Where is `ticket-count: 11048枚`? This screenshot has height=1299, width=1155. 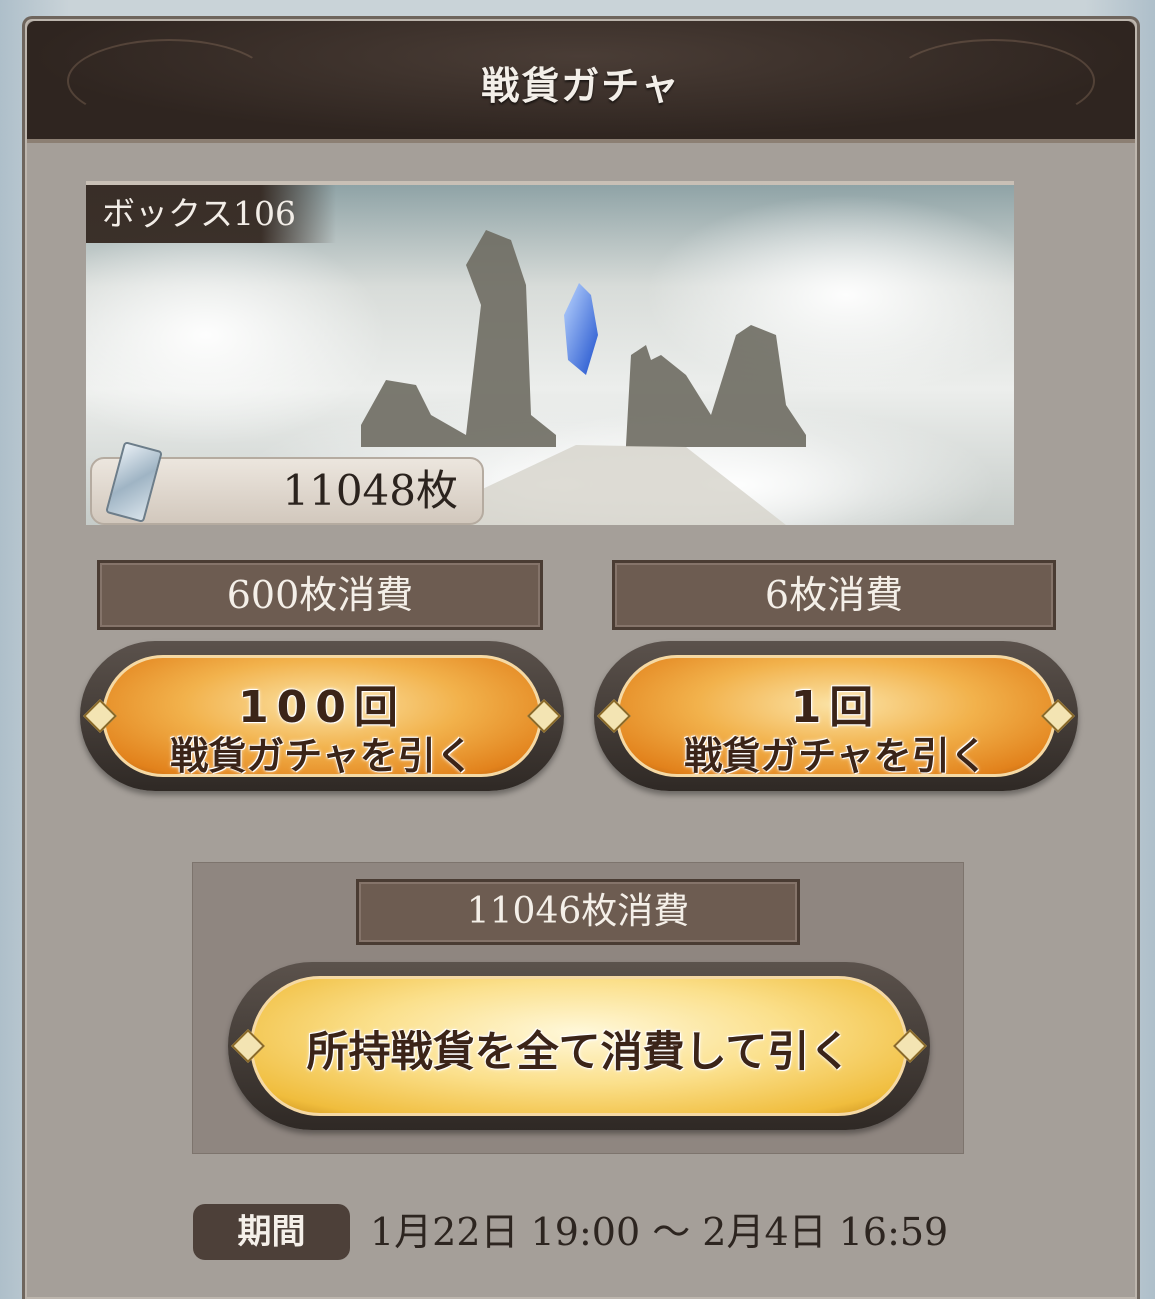 ticket-count: 11048枚 is located at coordinates (370, 490).